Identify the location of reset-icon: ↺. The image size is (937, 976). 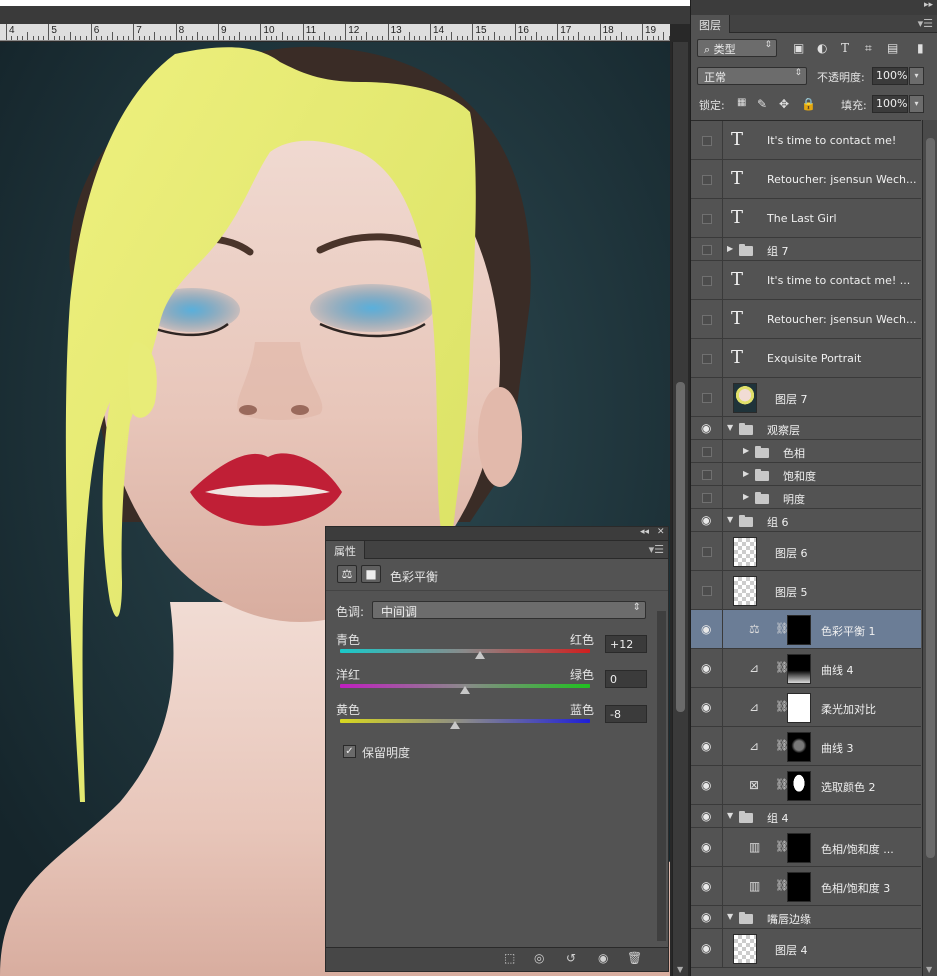
(571, 958).